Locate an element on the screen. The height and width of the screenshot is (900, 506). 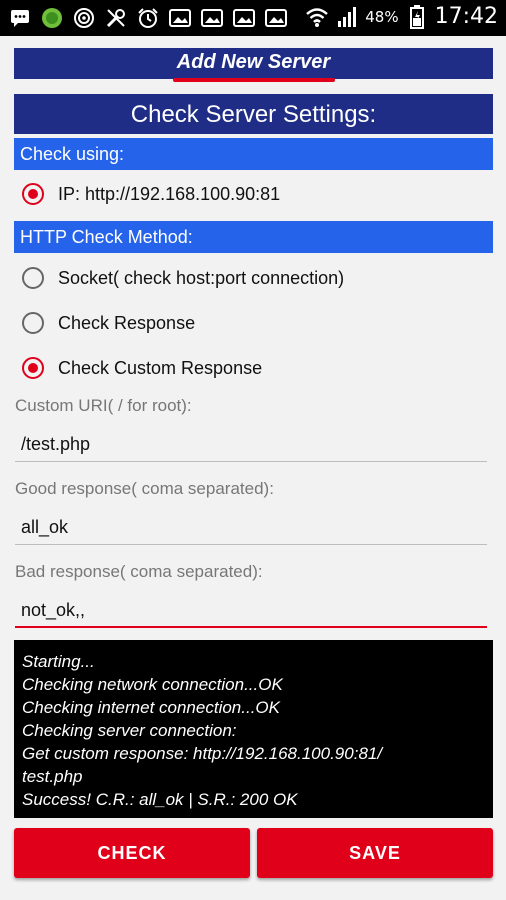
title-underline is located at coordinates (254, 80).